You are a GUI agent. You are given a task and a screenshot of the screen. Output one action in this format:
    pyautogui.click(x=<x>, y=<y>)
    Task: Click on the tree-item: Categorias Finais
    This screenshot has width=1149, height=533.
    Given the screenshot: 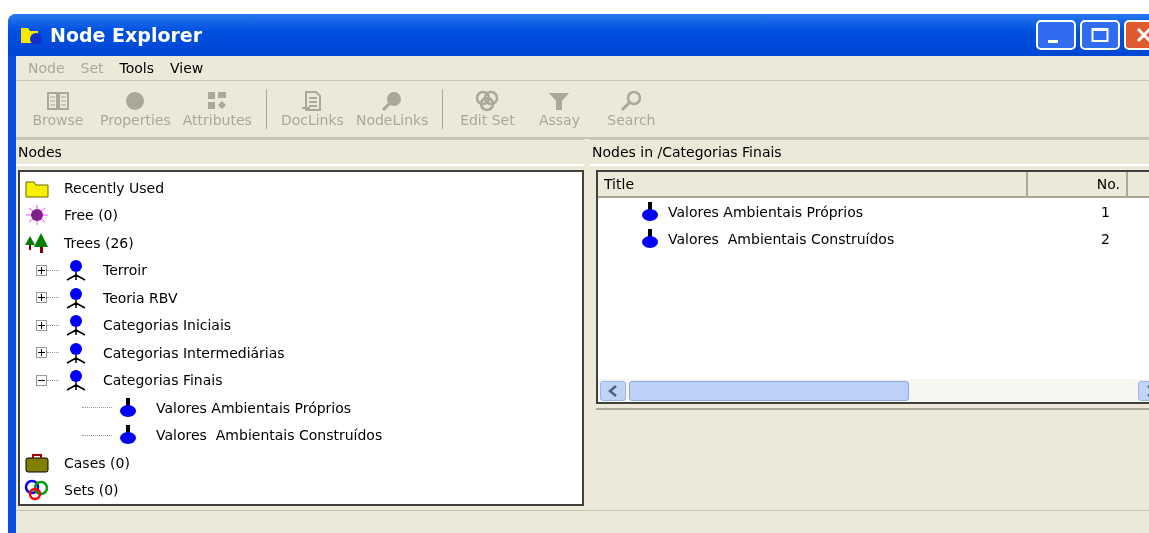 What is the action you would take?
    pyautogui.click(x=163, y=380)
    